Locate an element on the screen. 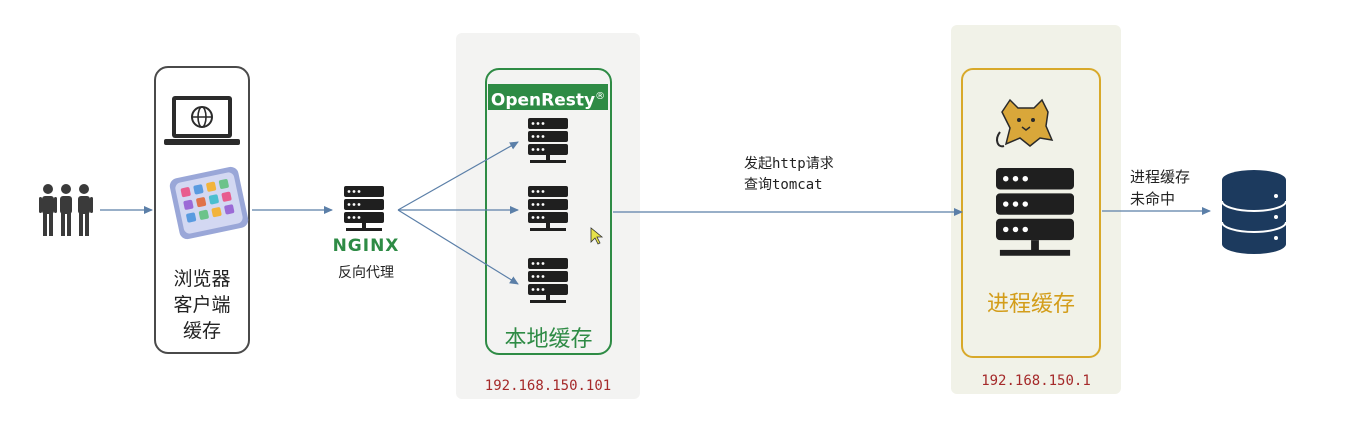 The image size is (1345, 441). nginx-to-server-1-arrow is located at coordinates (458, 176).